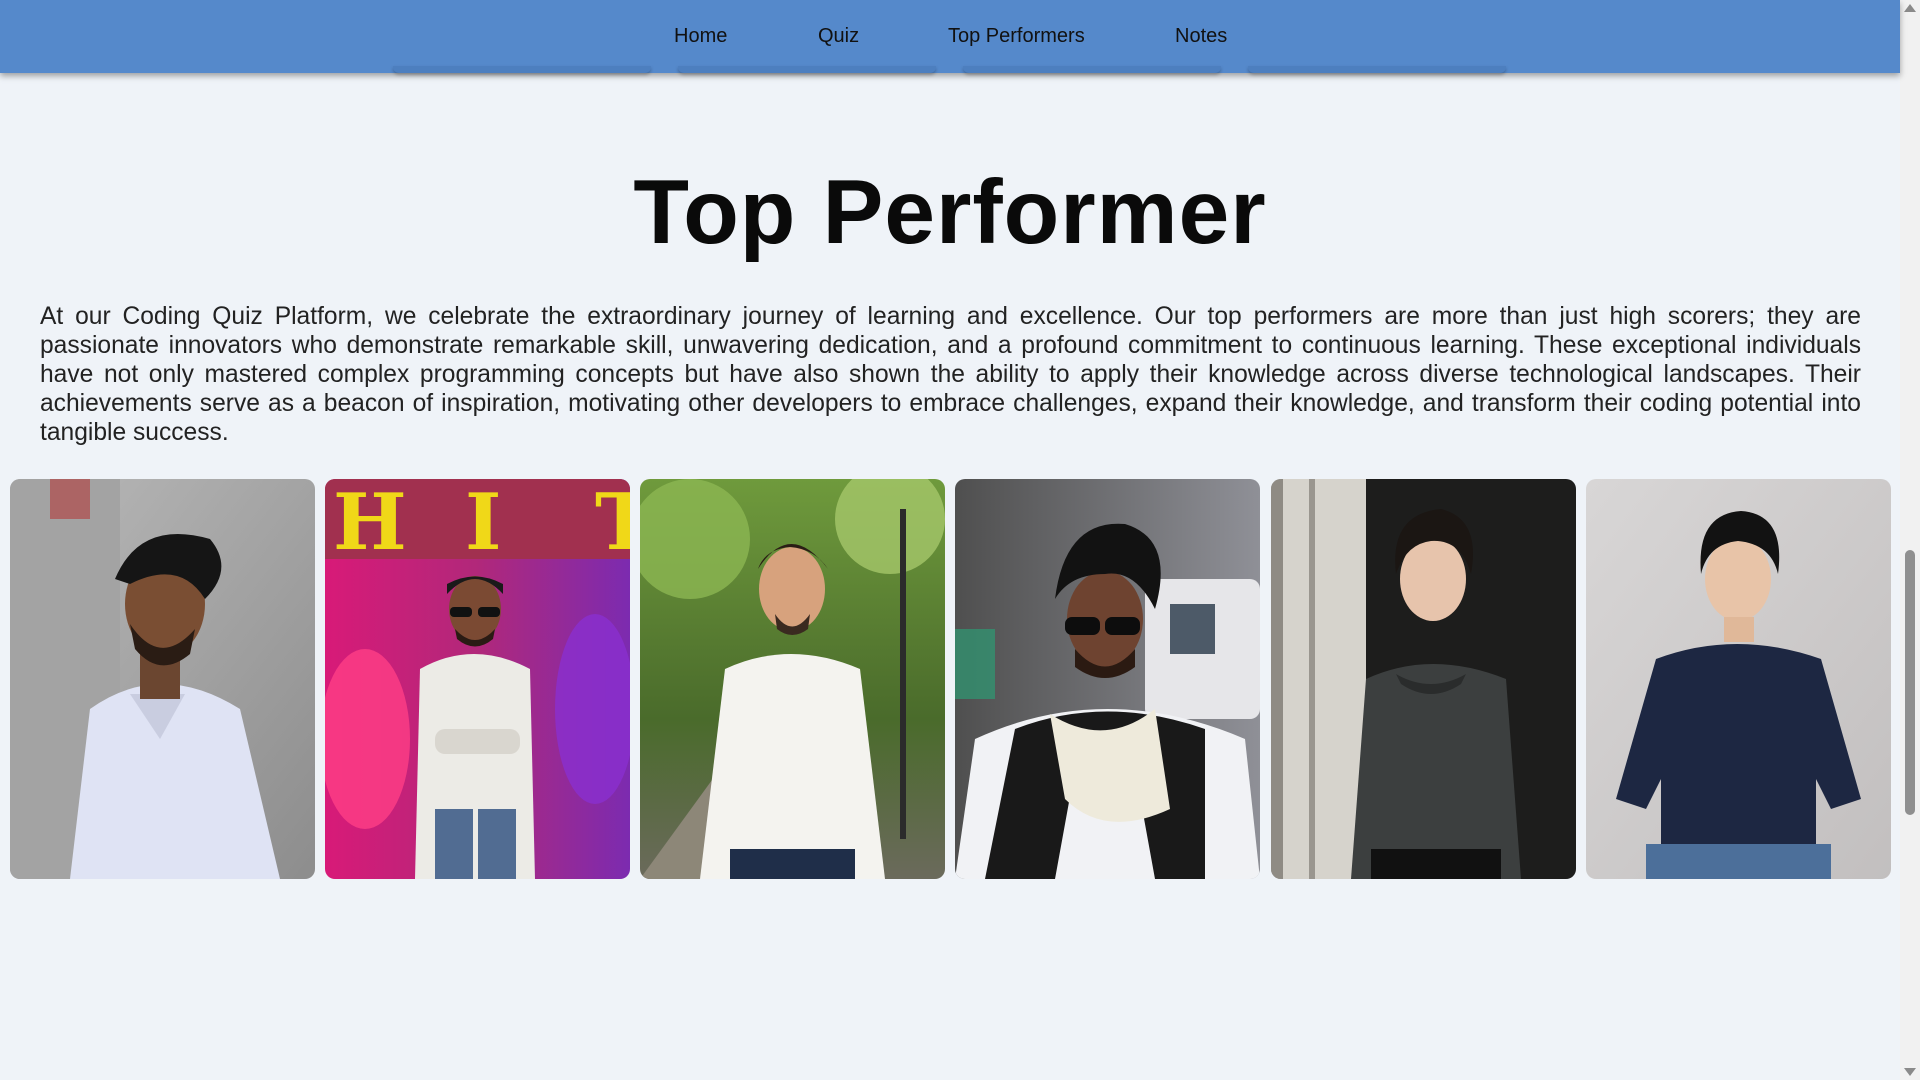 Image resolution: width=1920 pixels, height=1080 pixels. What do you see at coordinates (1201, 36) in the screenshot?
I see `nav-link-notes: Notes` at bounding box center [1201, 36].